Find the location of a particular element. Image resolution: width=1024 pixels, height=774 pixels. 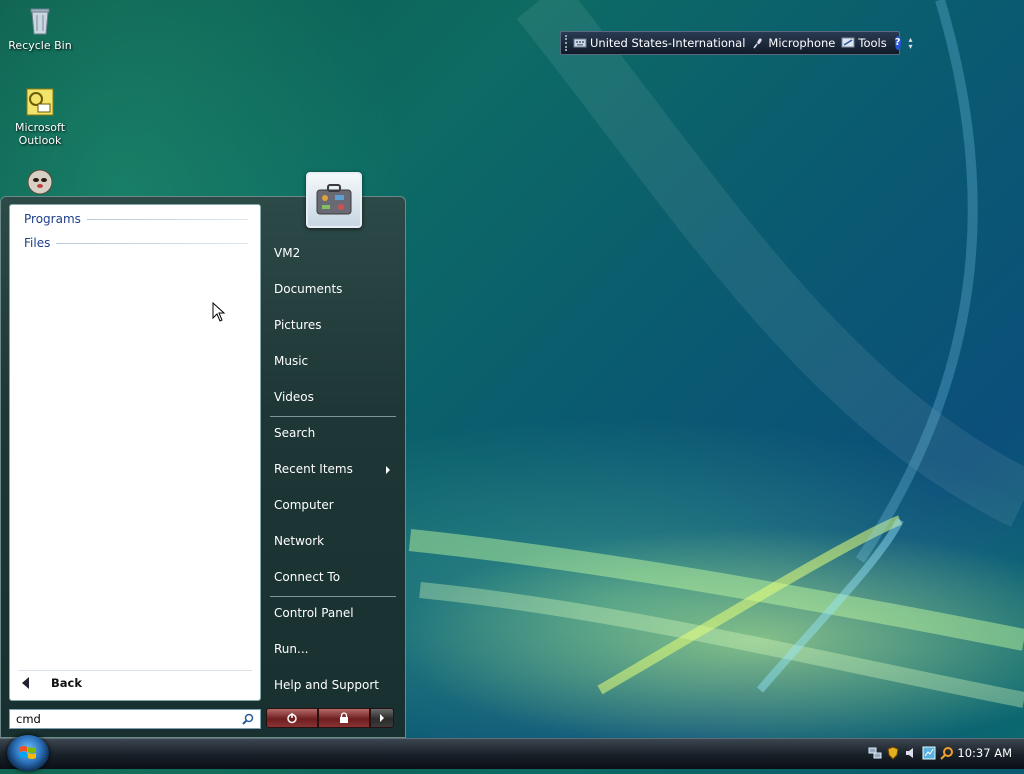

desktop-icon-label: Recycle Bin is located at coordinates (40, 45).